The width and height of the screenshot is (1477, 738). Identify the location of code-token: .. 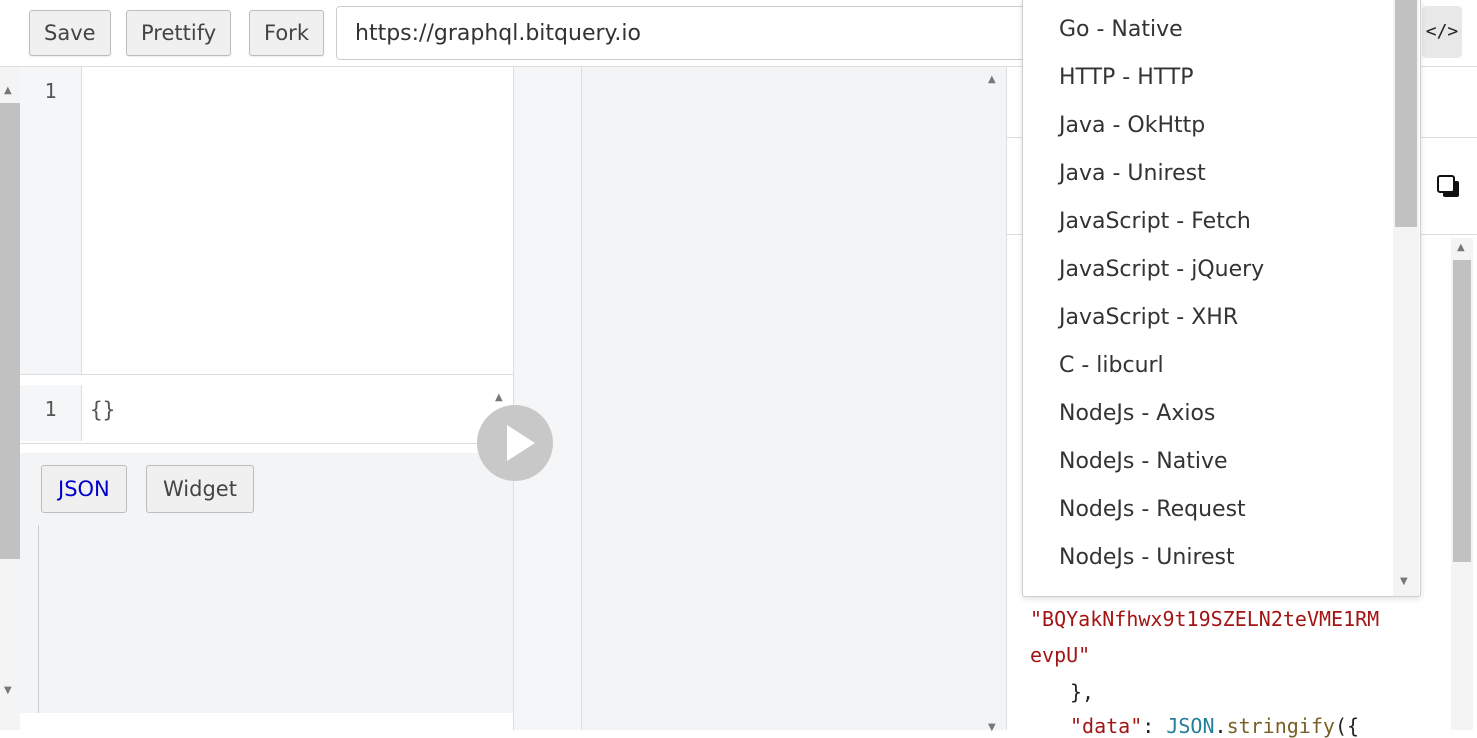
(1220, 726).